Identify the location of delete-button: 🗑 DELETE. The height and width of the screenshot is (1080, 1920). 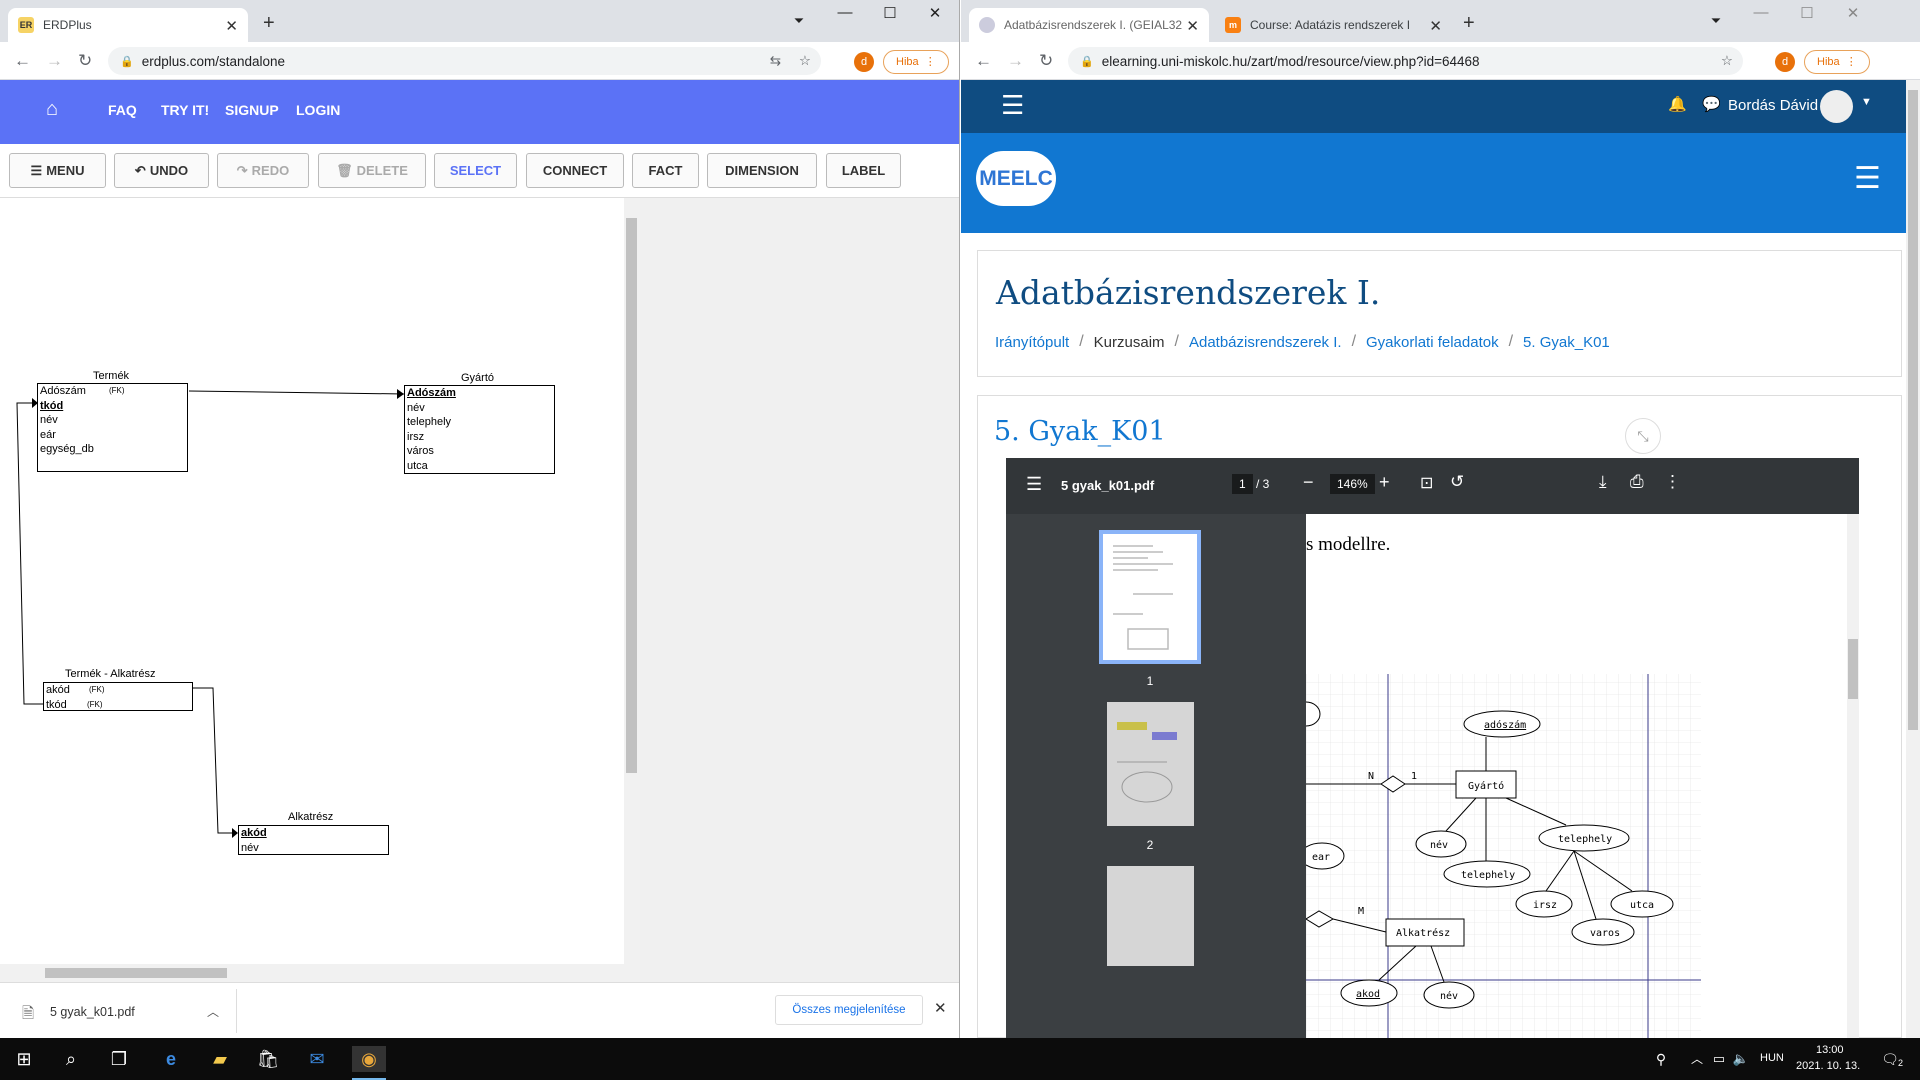
(372, 170).